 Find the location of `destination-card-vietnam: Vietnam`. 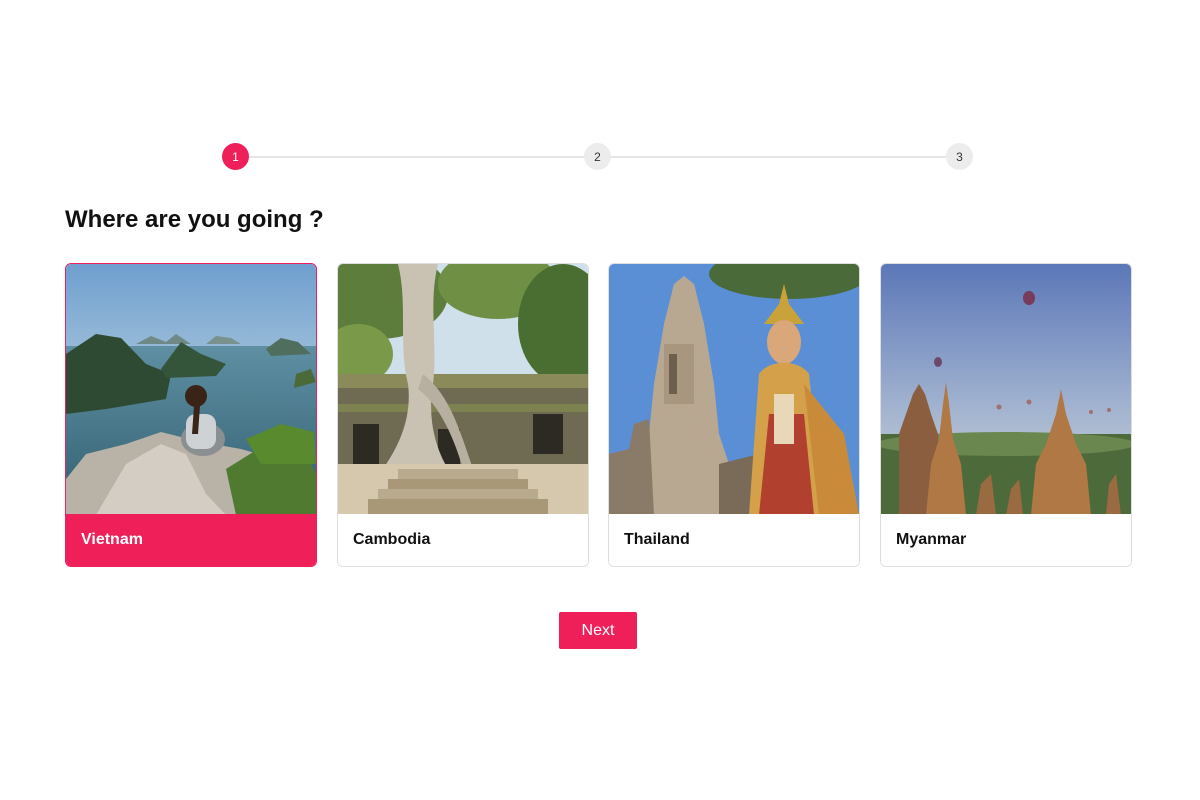

destination-card-vietnam: Vietnam is located at coordinates (191, 415).